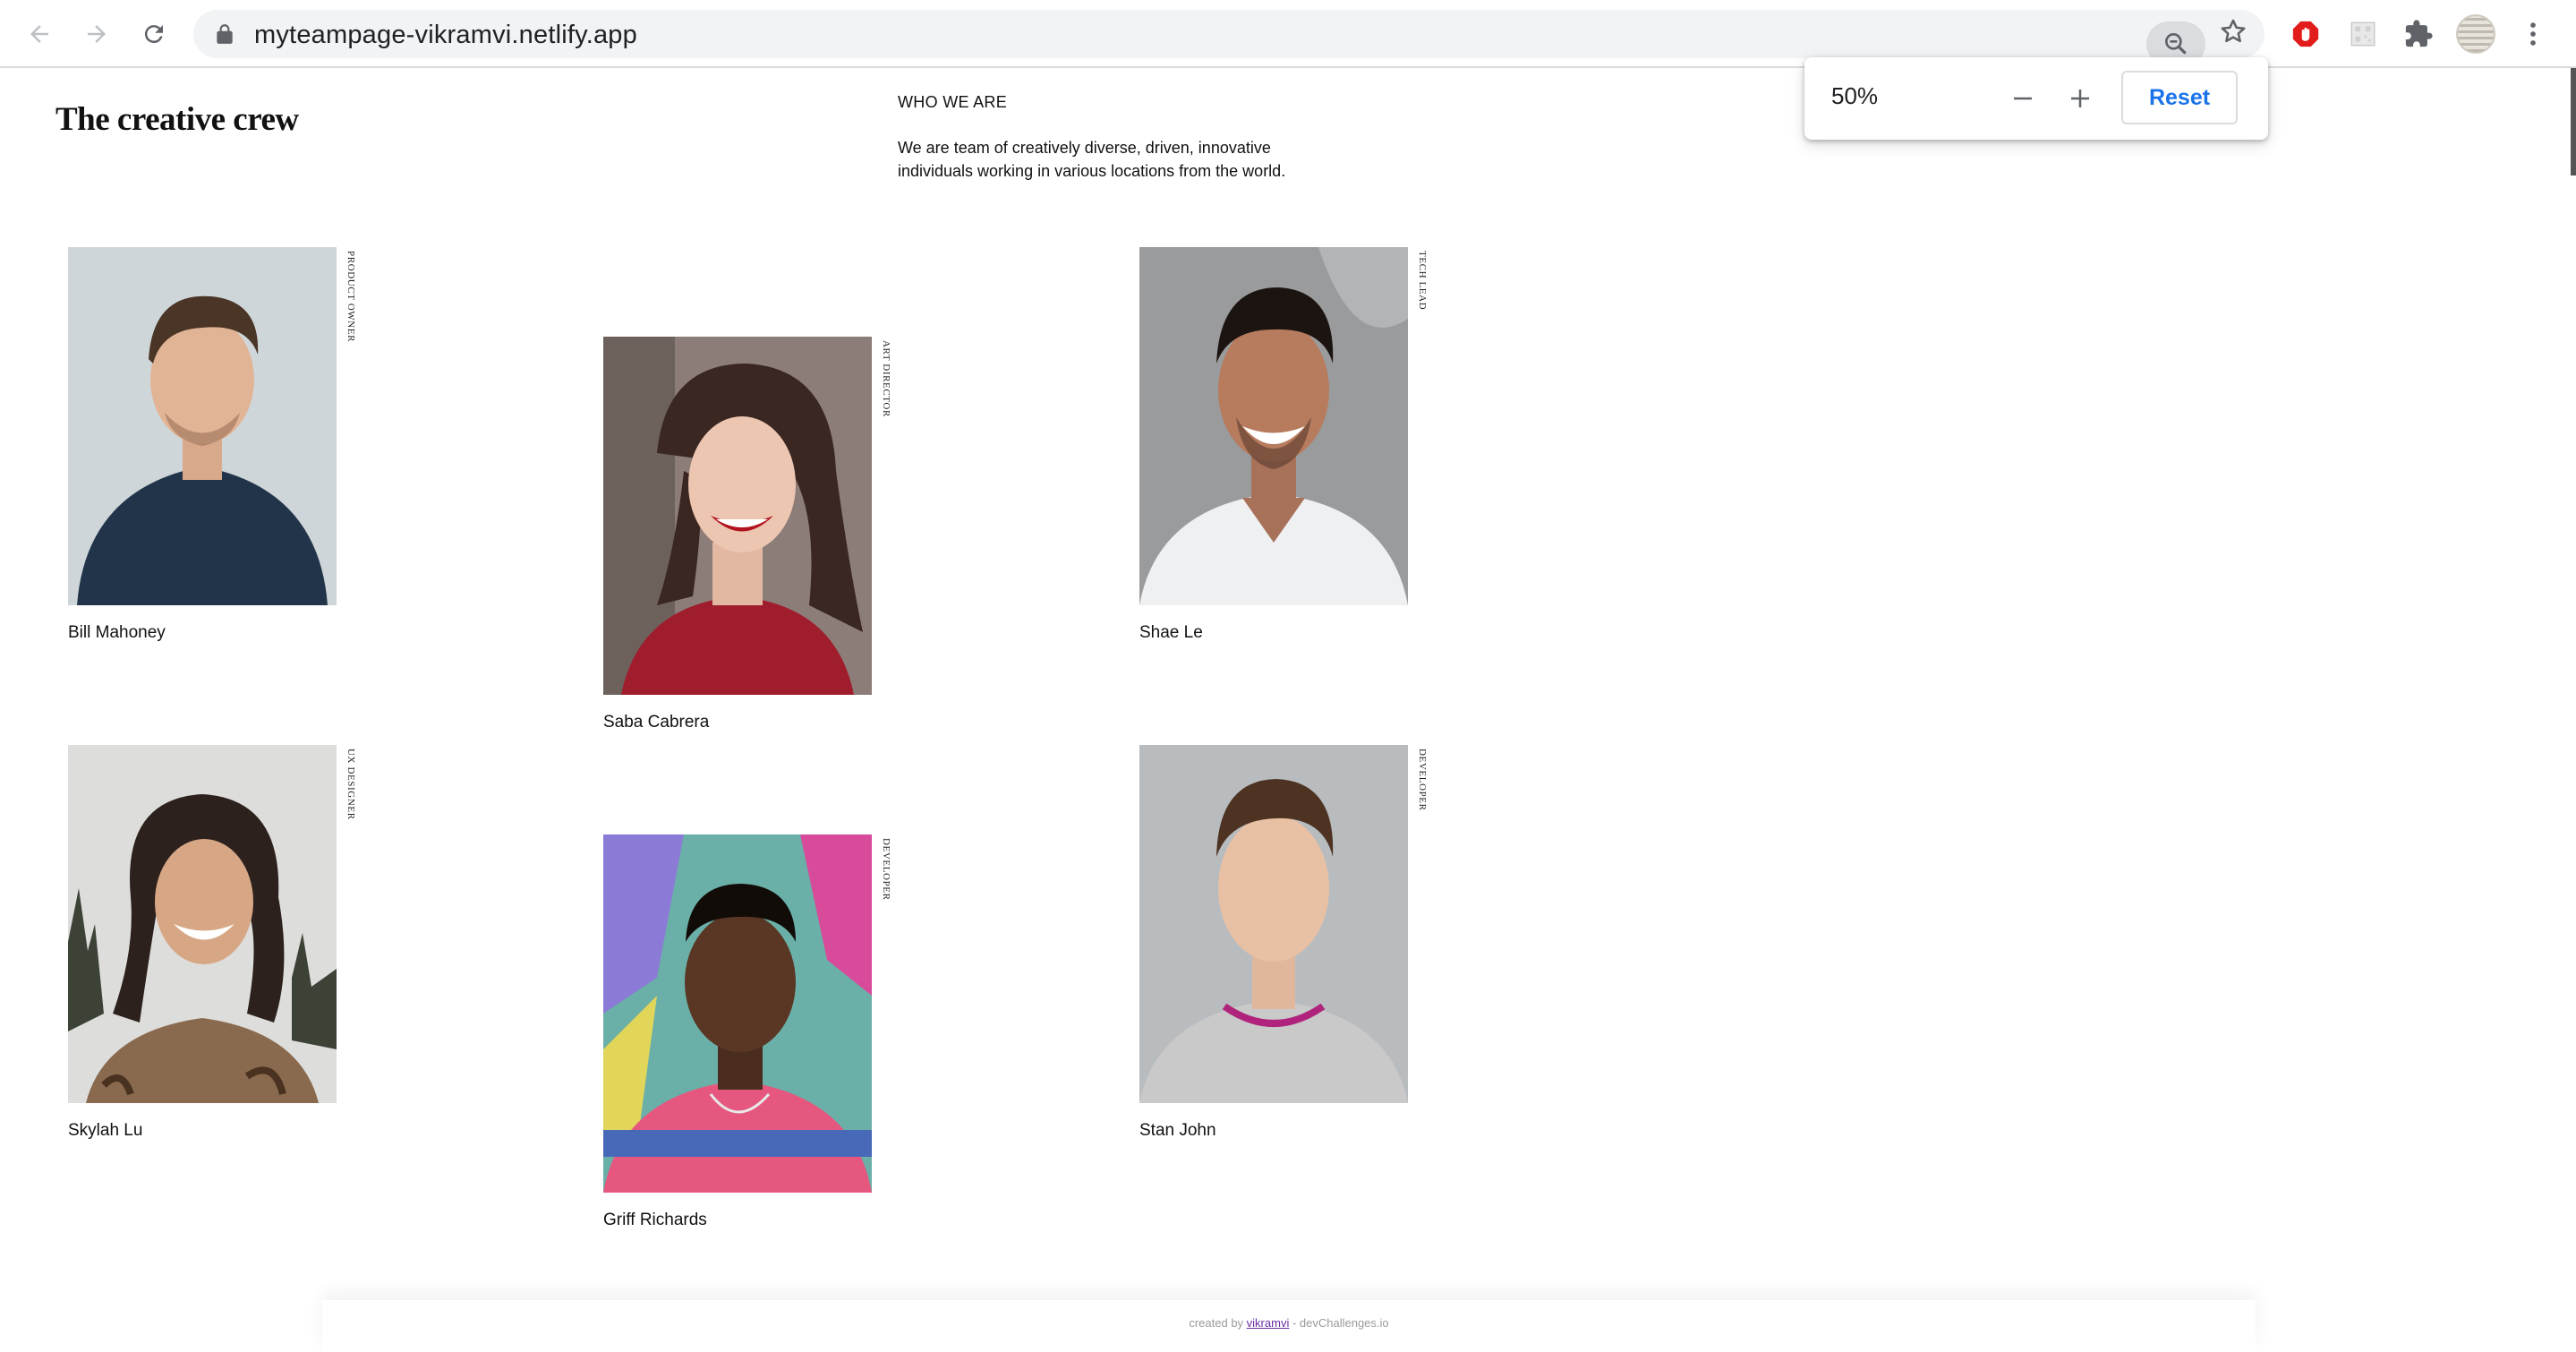 This screenshot has height=1352, width=2576. Describe the element at coordinates (2179, 97) in the screenshot. I see `zoom-reset-button: Reset` at that location.